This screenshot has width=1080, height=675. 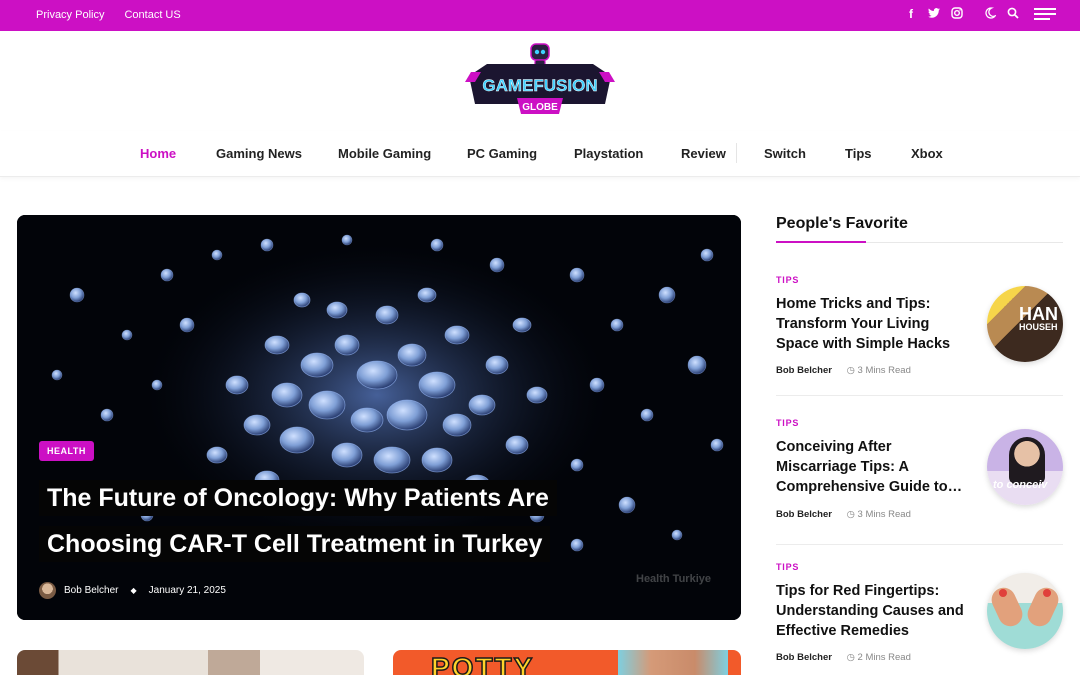 What do you see at coordinates (957, 14) in the screenshot?
I see `instagram-icon` at bounding box center [957, 14].